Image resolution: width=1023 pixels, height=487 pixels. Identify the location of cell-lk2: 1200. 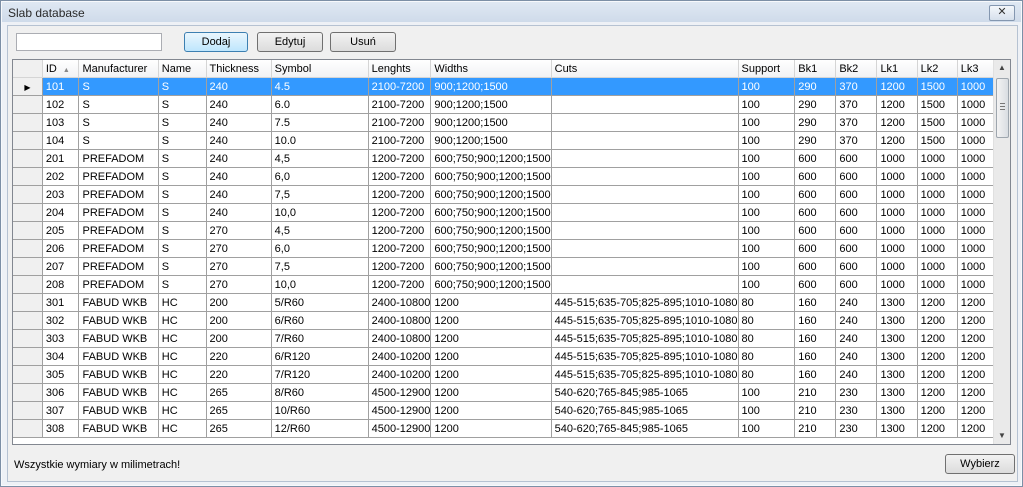
(937, 392).